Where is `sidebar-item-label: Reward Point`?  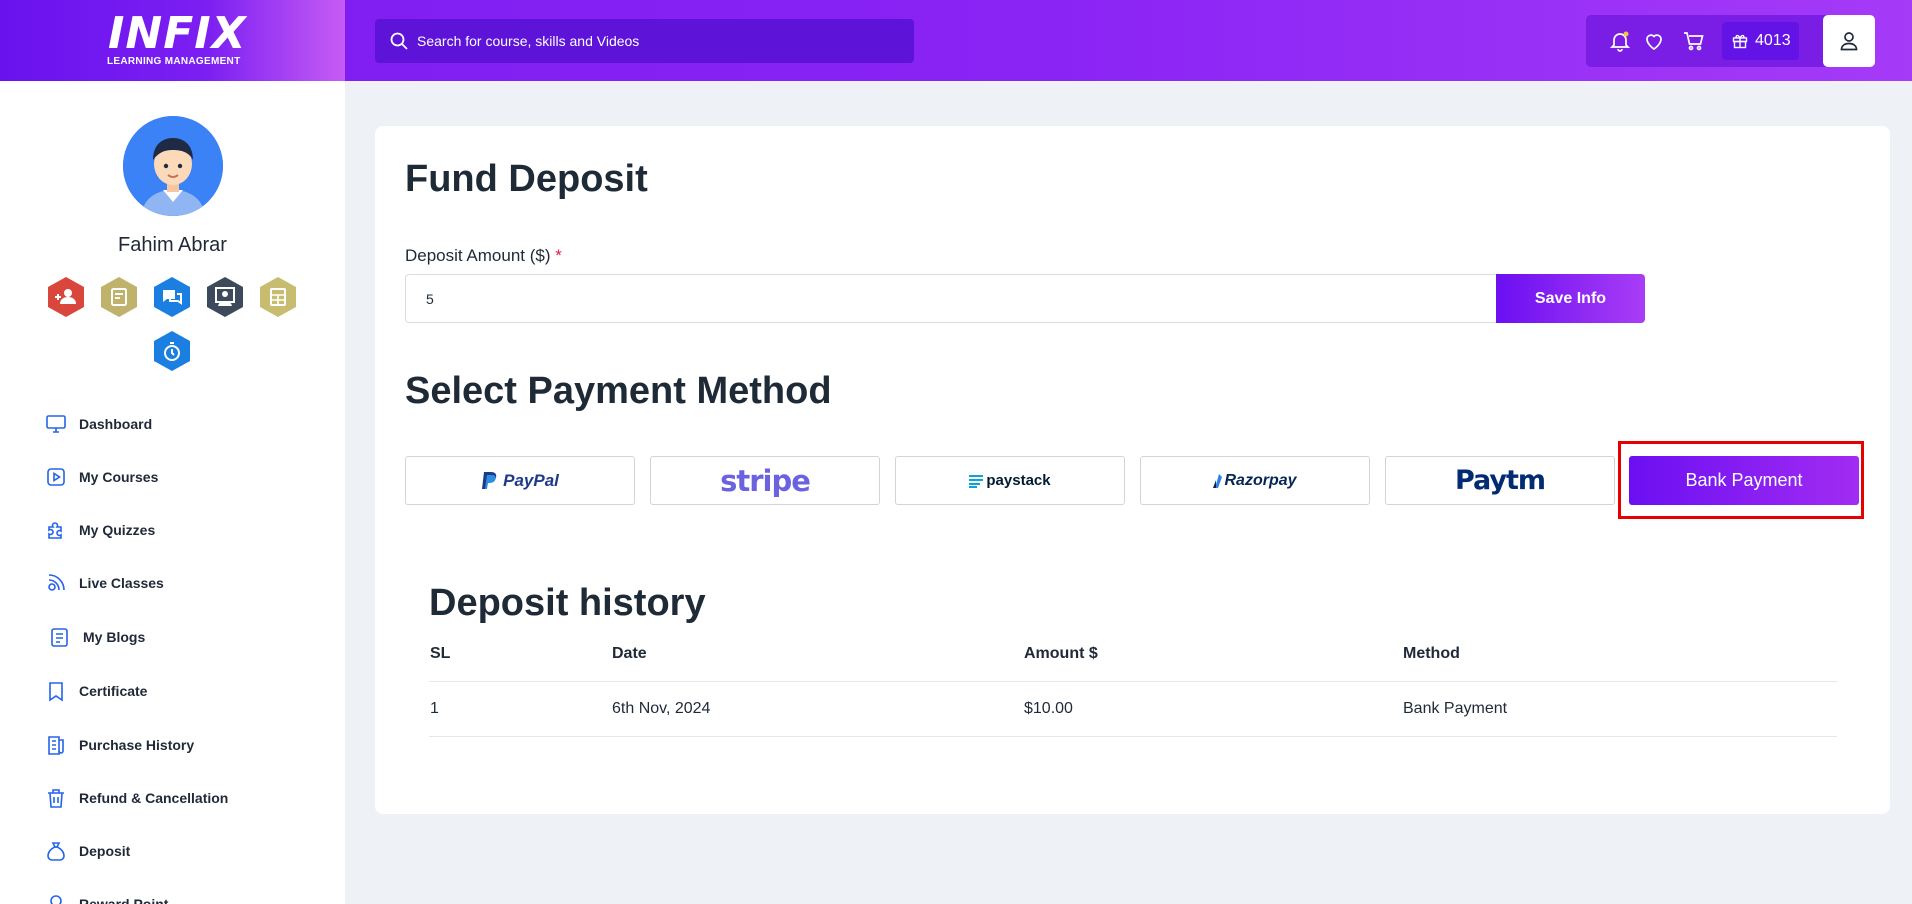 sidebar-item-label: Reward Point is located at coordinates (124, 900).